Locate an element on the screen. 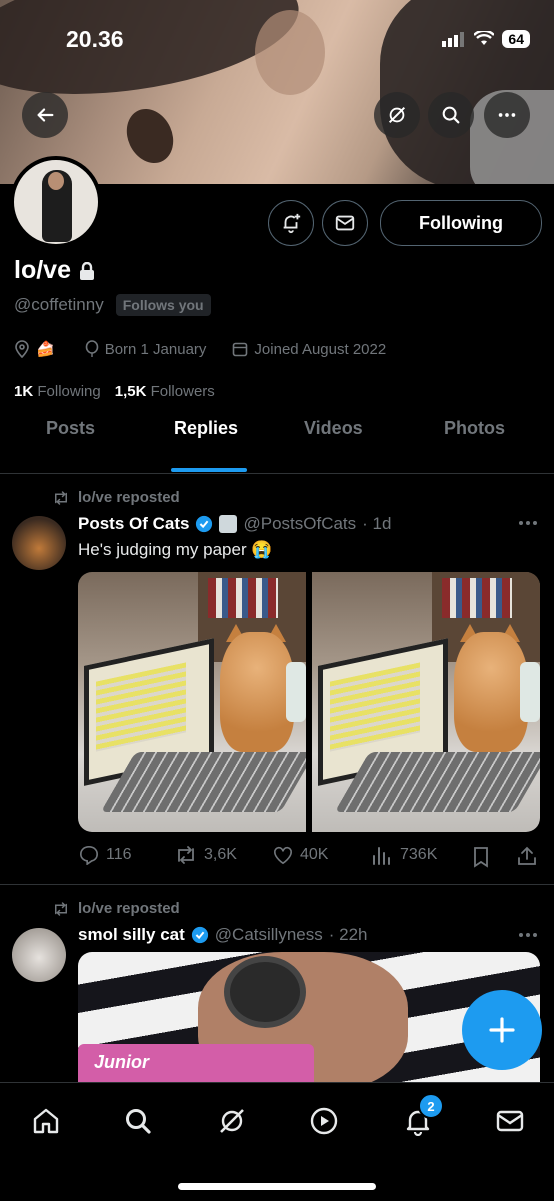 This screenshot has width=554, height=1201. compose-button is located at coordinates (502, 1030).